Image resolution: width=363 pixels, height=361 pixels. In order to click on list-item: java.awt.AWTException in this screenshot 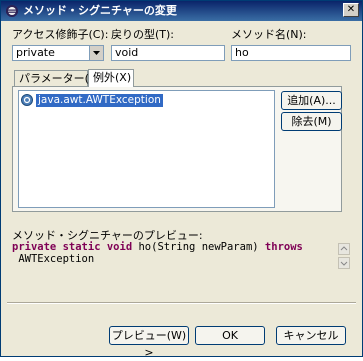, I will do `click(92, 100)`.